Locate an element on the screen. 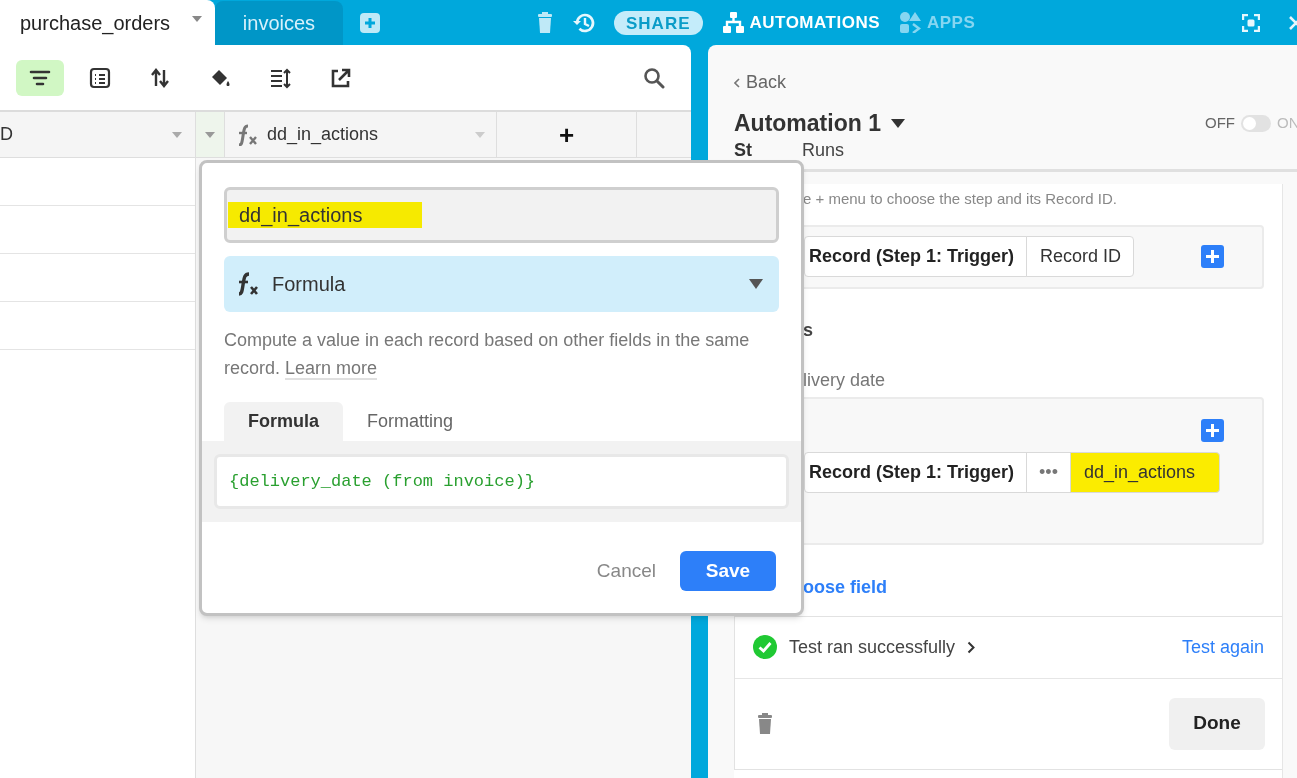  test-result: Test ran successfully is located at coordinates (864, 647).